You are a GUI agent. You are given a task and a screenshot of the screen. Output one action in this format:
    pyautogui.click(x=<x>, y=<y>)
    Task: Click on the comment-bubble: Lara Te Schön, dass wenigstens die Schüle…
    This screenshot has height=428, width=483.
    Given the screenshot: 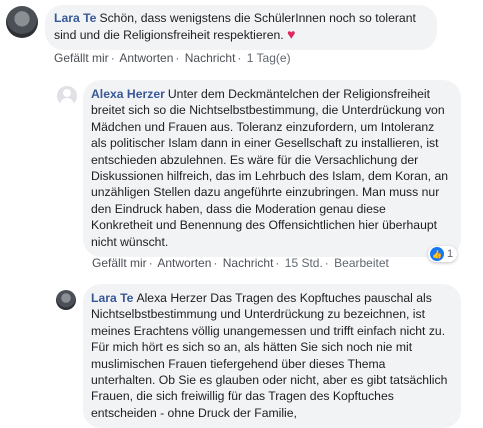 What is the action you would take?
    pyautogui.click(x=241, y=27)
    